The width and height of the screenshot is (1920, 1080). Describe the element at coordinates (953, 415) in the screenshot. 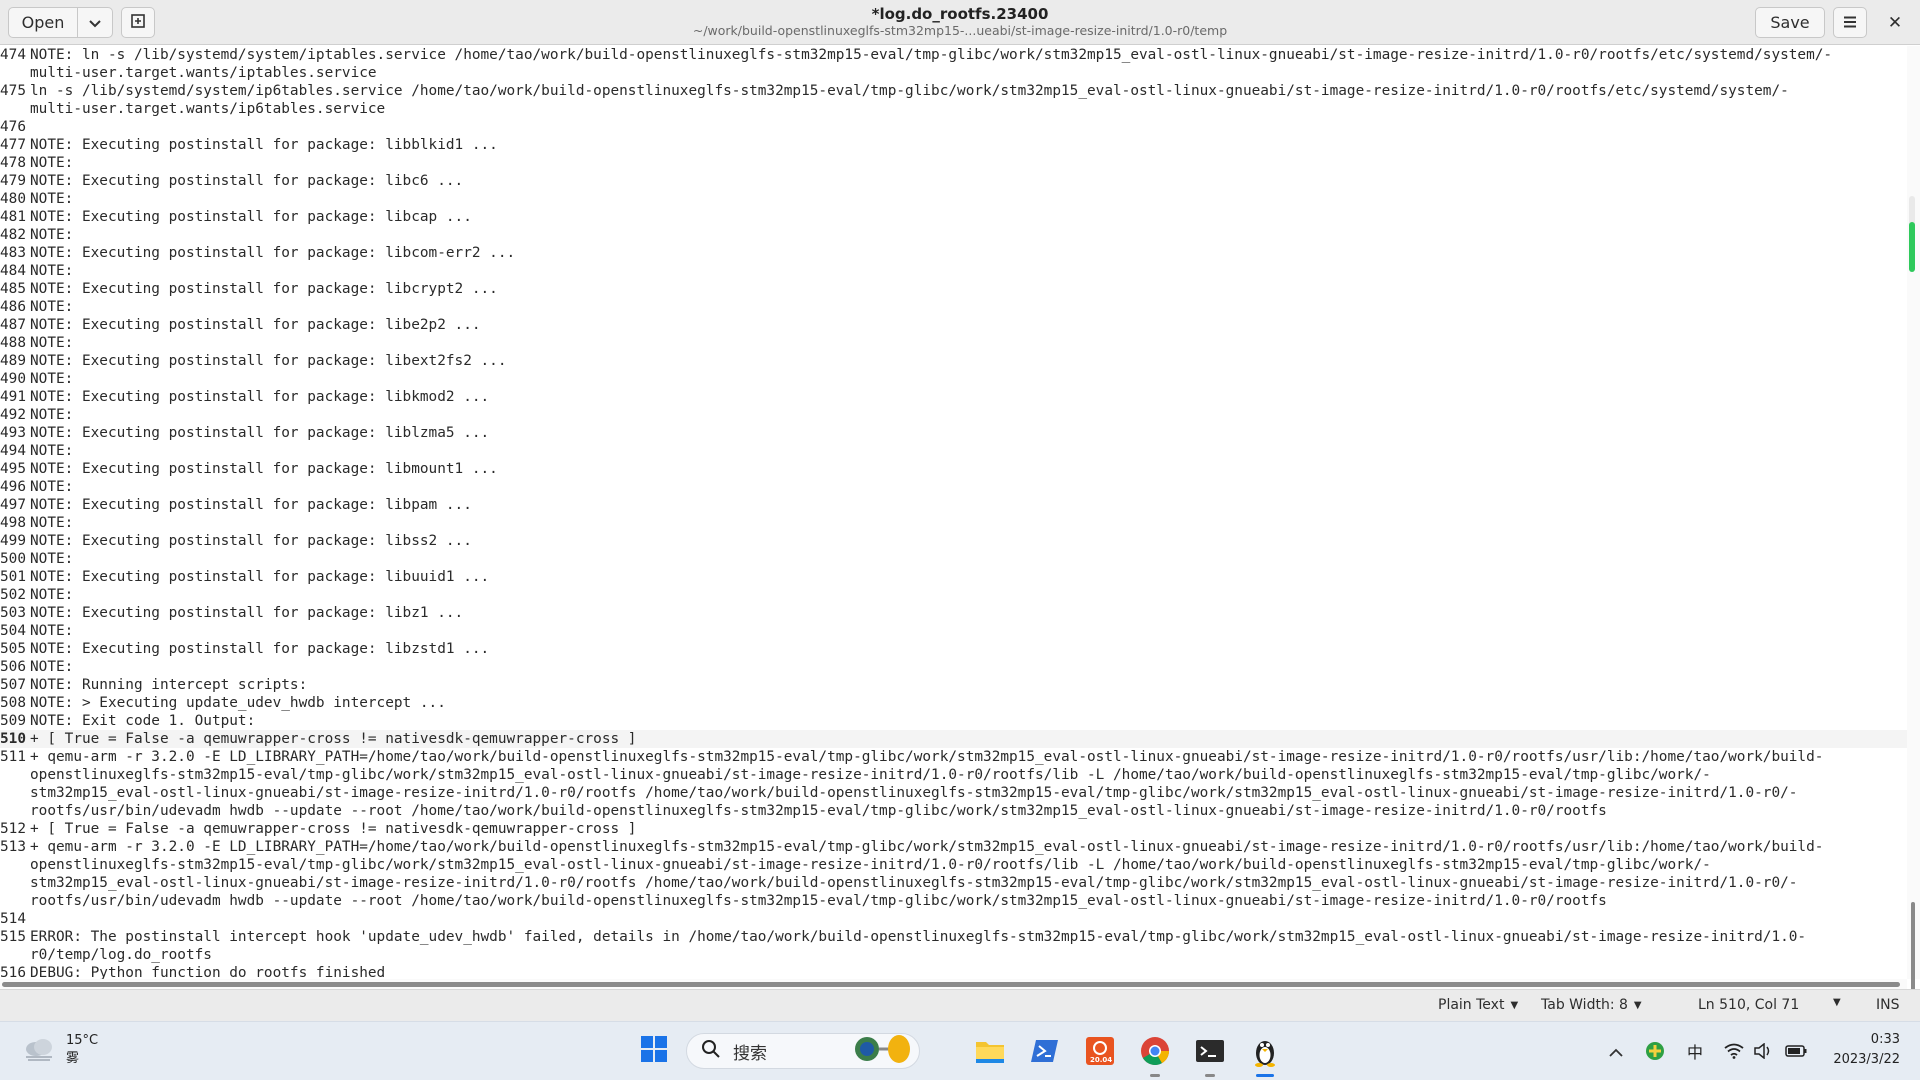

I see `editor-line: 492 NOTE:` at that location.